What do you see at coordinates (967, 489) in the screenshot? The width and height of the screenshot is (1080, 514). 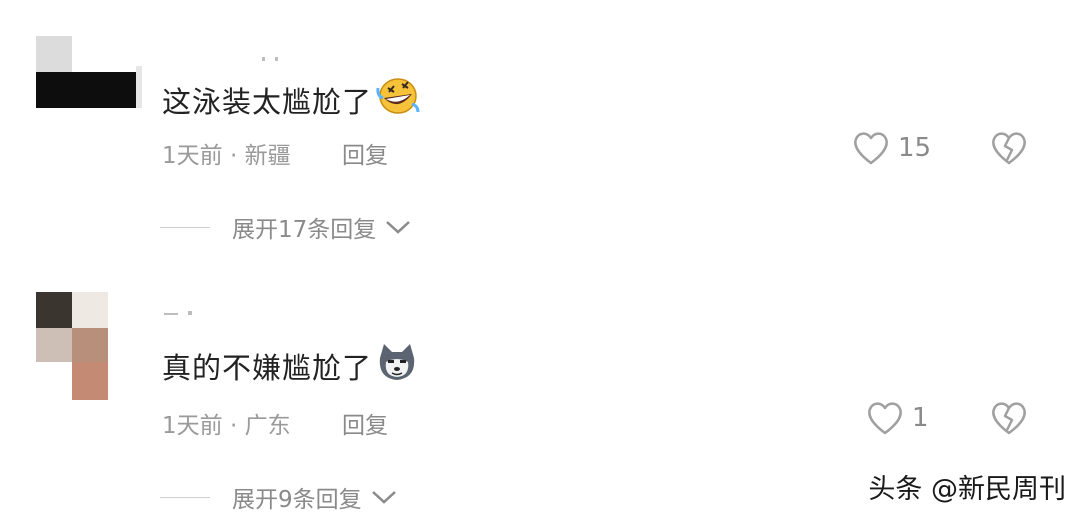 I see `source-watermark: 头条 @新民周刊` at bounding box center [967, 489].